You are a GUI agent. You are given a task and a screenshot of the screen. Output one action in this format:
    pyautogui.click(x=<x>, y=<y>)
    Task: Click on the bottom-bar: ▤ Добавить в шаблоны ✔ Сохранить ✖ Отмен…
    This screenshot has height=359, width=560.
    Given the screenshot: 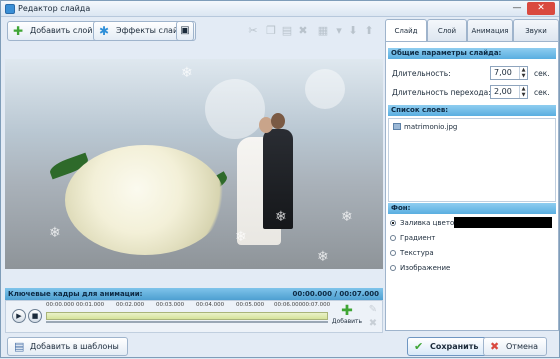 What is the action you would take?
    pyautogui.click(x=280, y=347)
    